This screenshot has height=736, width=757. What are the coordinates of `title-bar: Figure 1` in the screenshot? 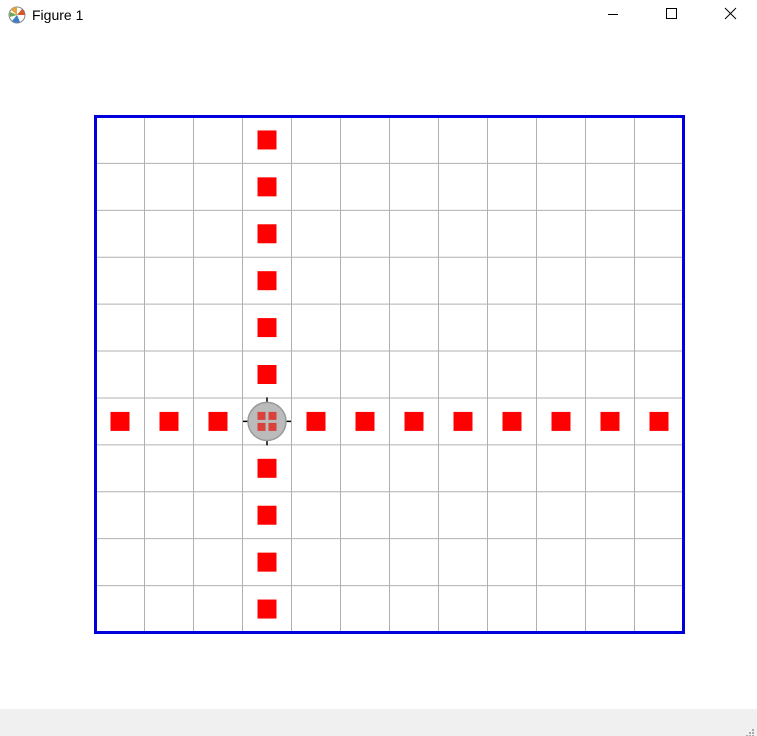 It's located at (378, 15).